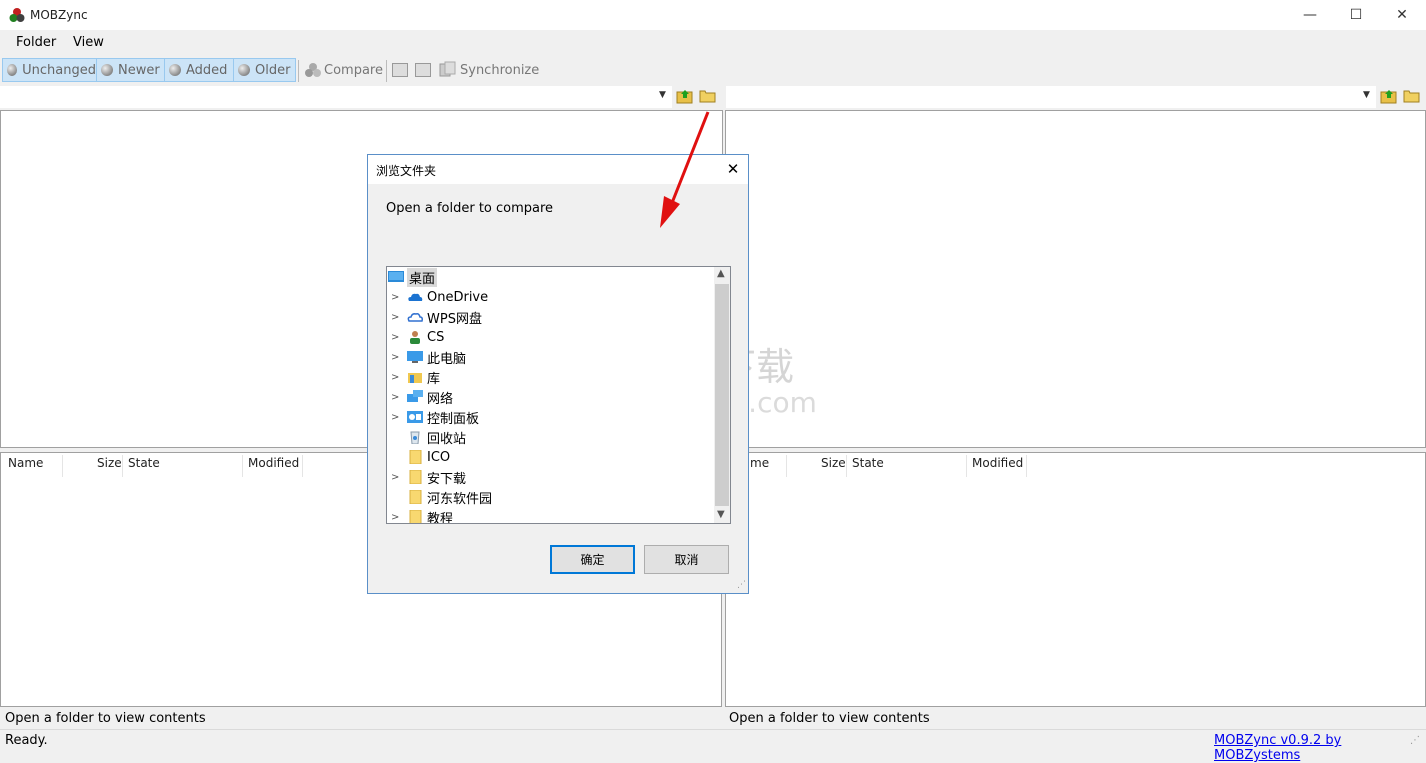 This screenshot has width=1426, height=763. I want to click on filter-newer-button: Newer, so click(130, 70).